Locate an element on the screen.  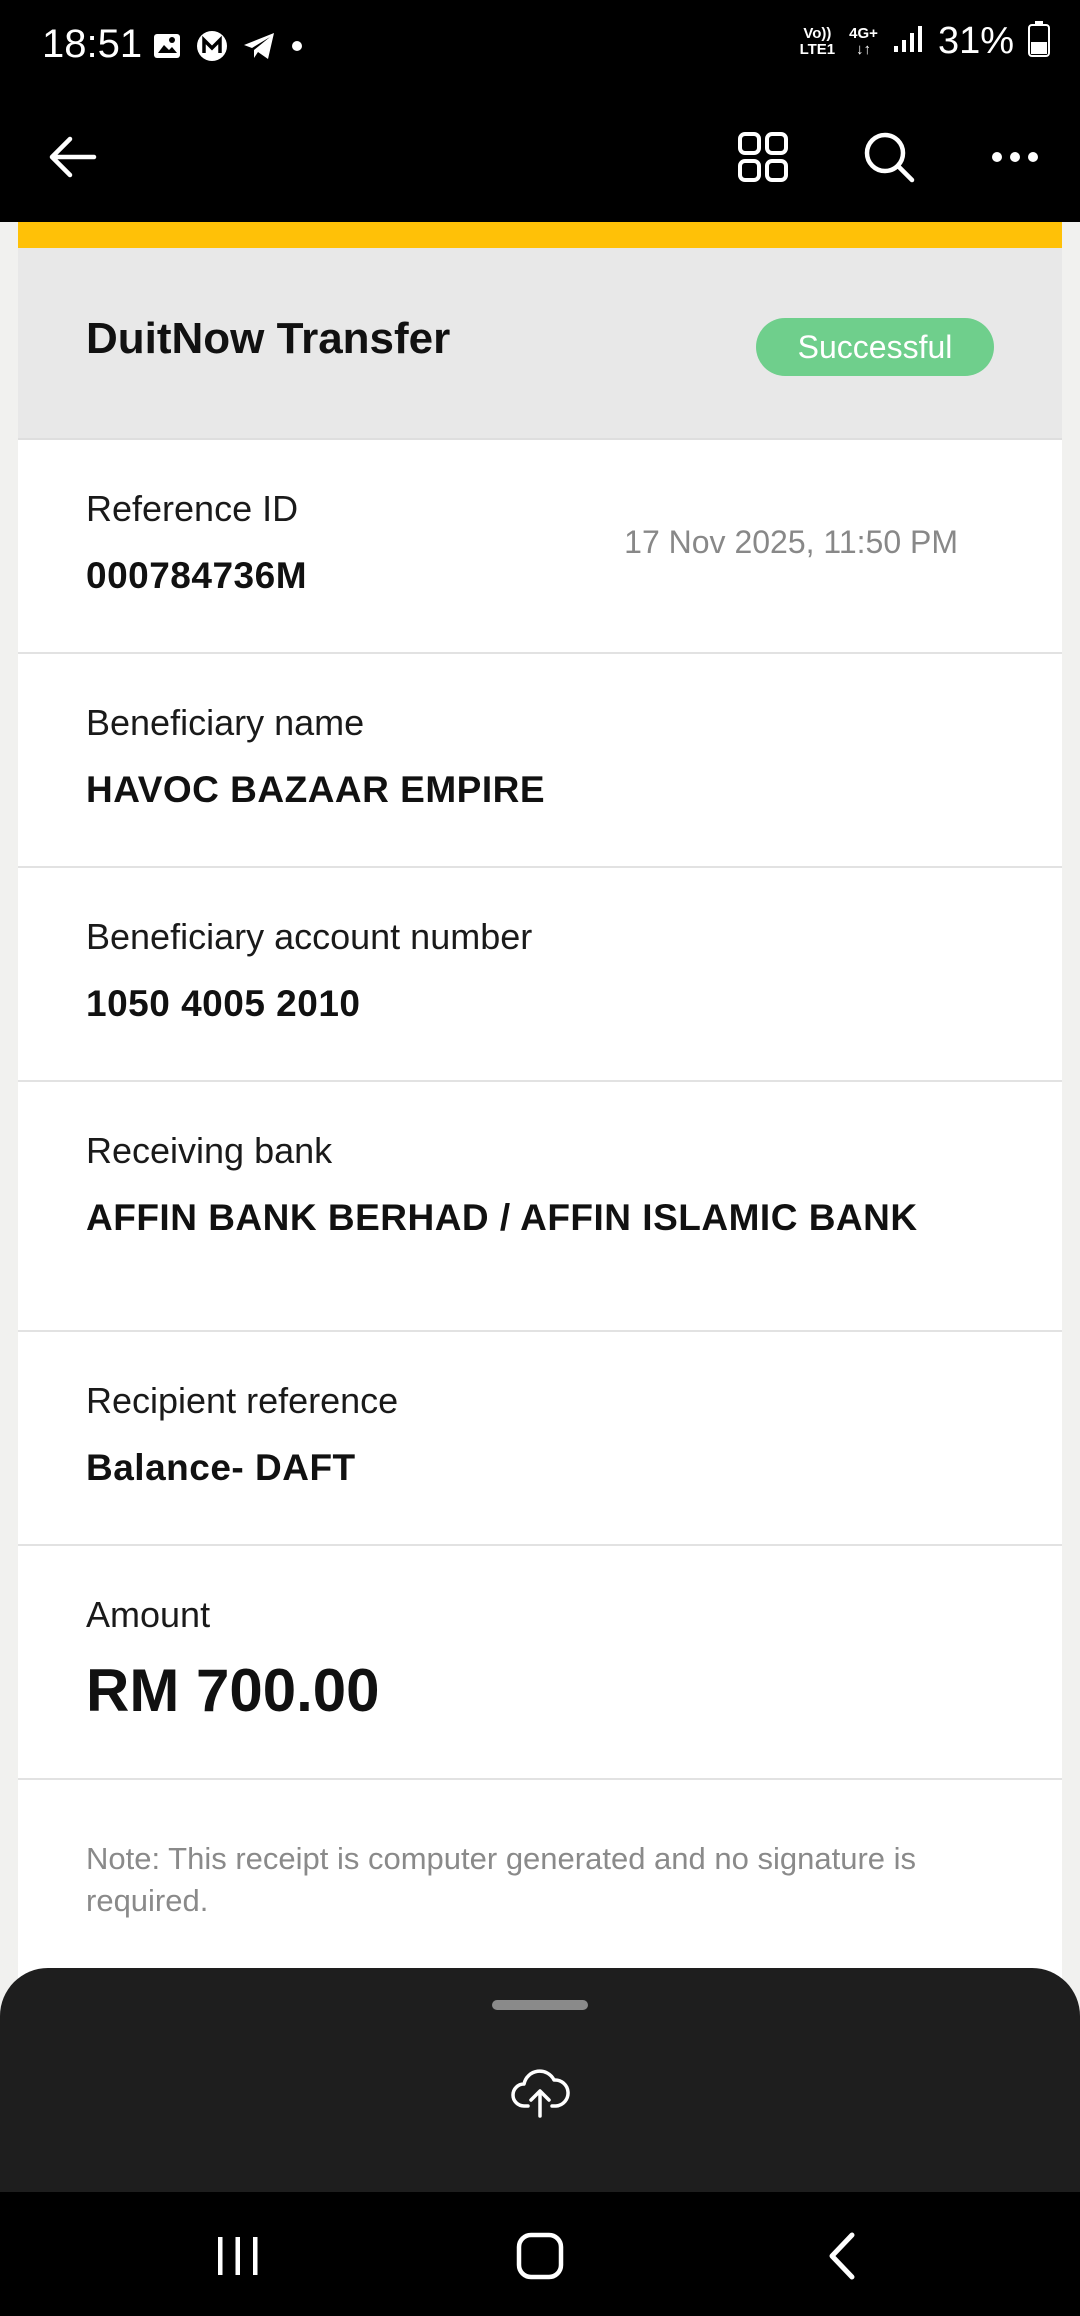
receipt-title: DuitNow Transfer is located at coordinates (268, 338).